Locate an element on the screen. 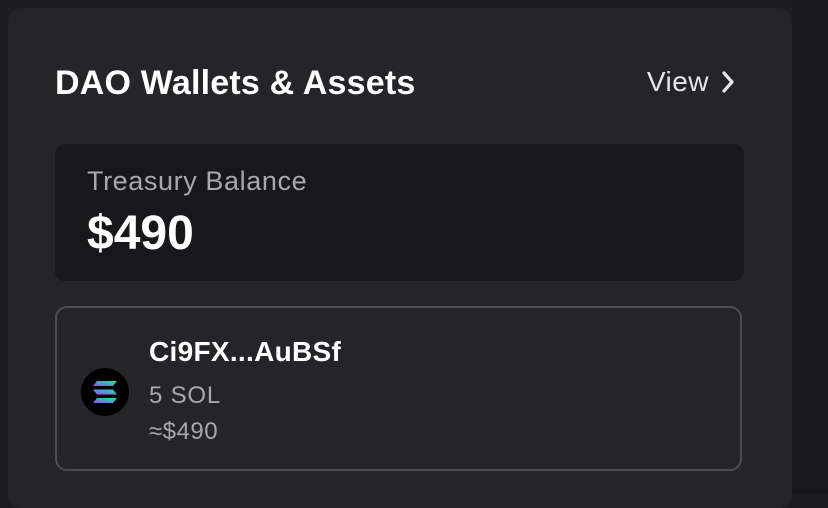 This screenshot has height=508, width=828. treasury-balance-value: $490 is located at coordinates (140, 233).